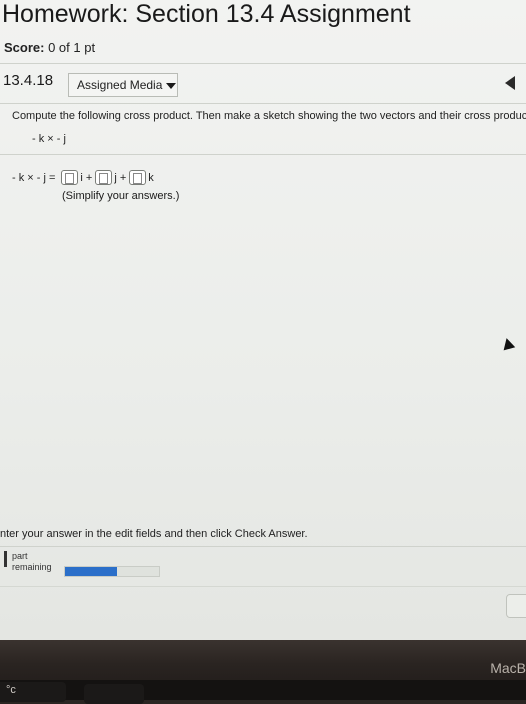  Describe the element at coordinates (70, 177) in the screenshot. I see `i-component-input` at that location.